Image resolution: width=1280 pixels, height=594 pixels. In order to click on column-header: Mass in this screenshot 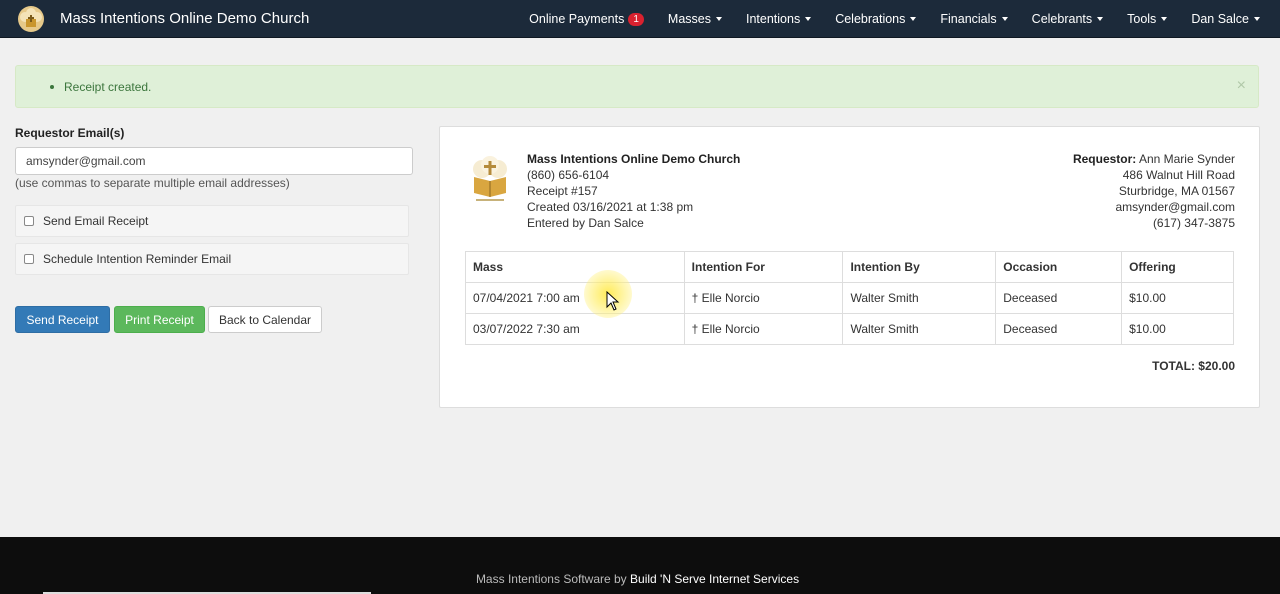, I will do `click(575, 267)`.